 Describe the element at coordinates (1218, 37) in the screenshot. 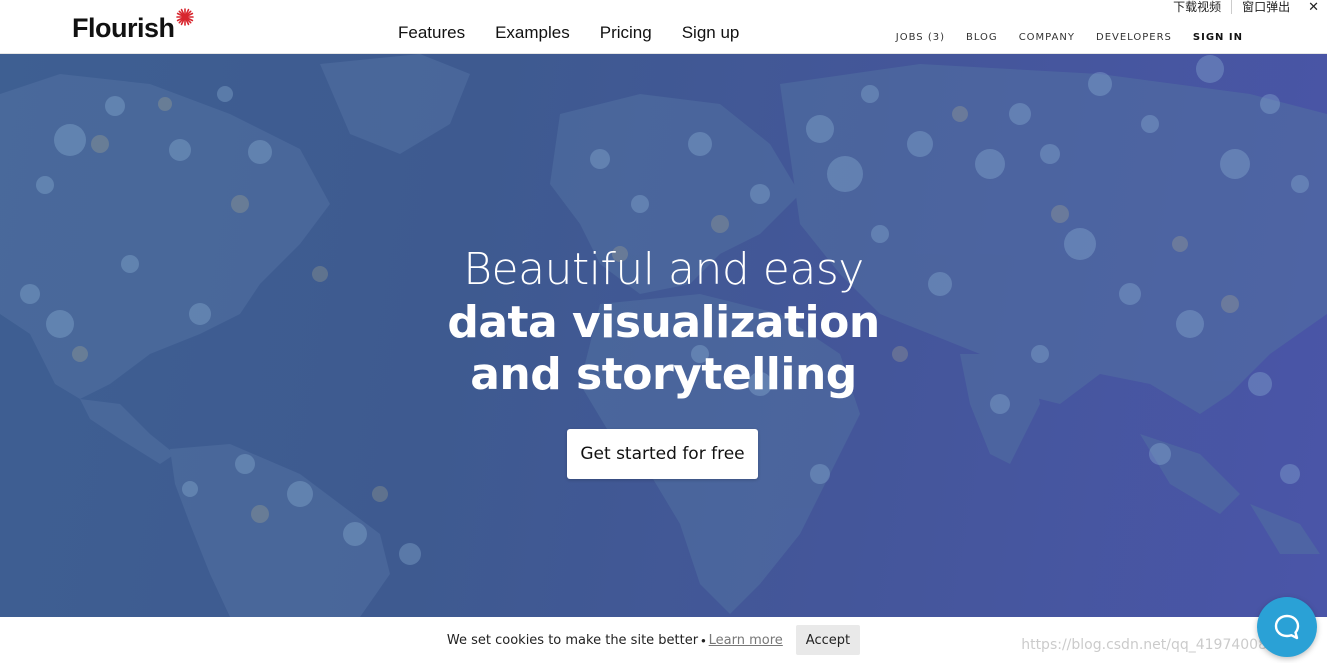

I see `nav-signin: SIGN IN` at that location.